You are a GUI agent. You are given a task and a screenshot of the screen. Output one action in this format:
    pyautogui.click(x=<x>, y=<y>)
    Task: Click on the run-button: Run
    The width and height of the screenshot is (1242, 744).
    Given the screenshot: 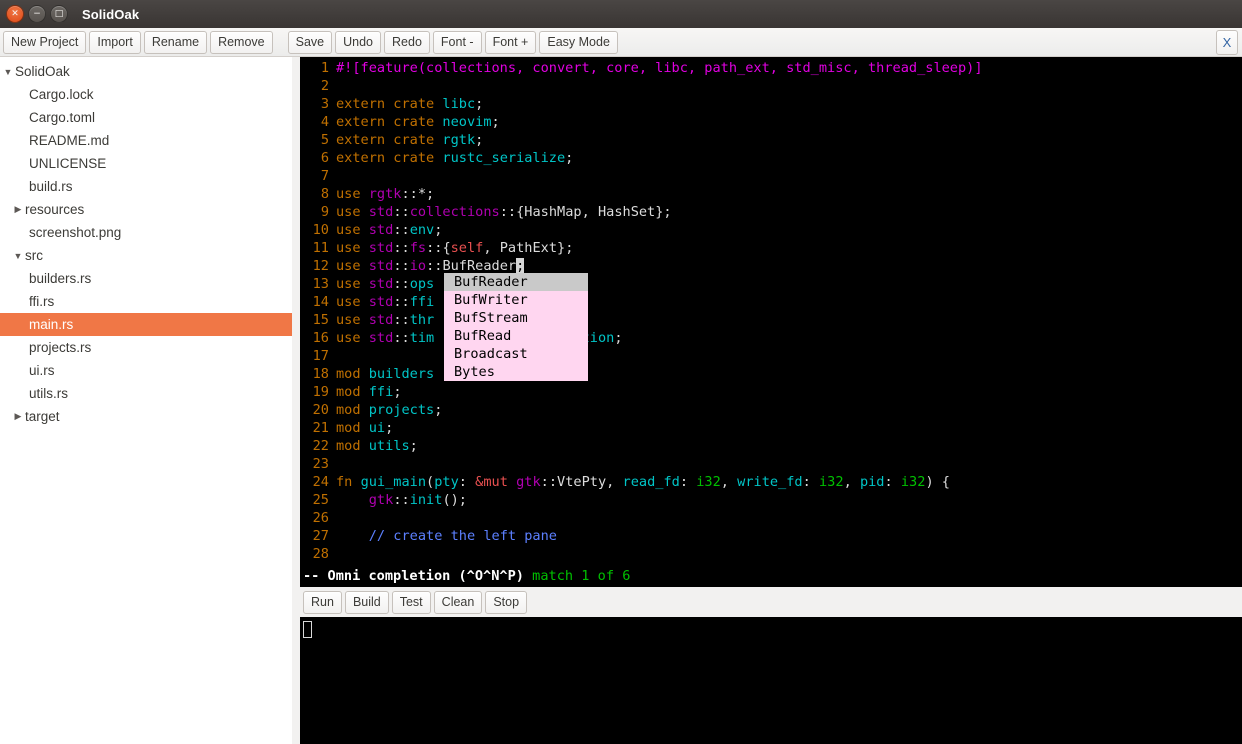 What is the action you would take?
    pyautogui.click(x=322, y=602)
    